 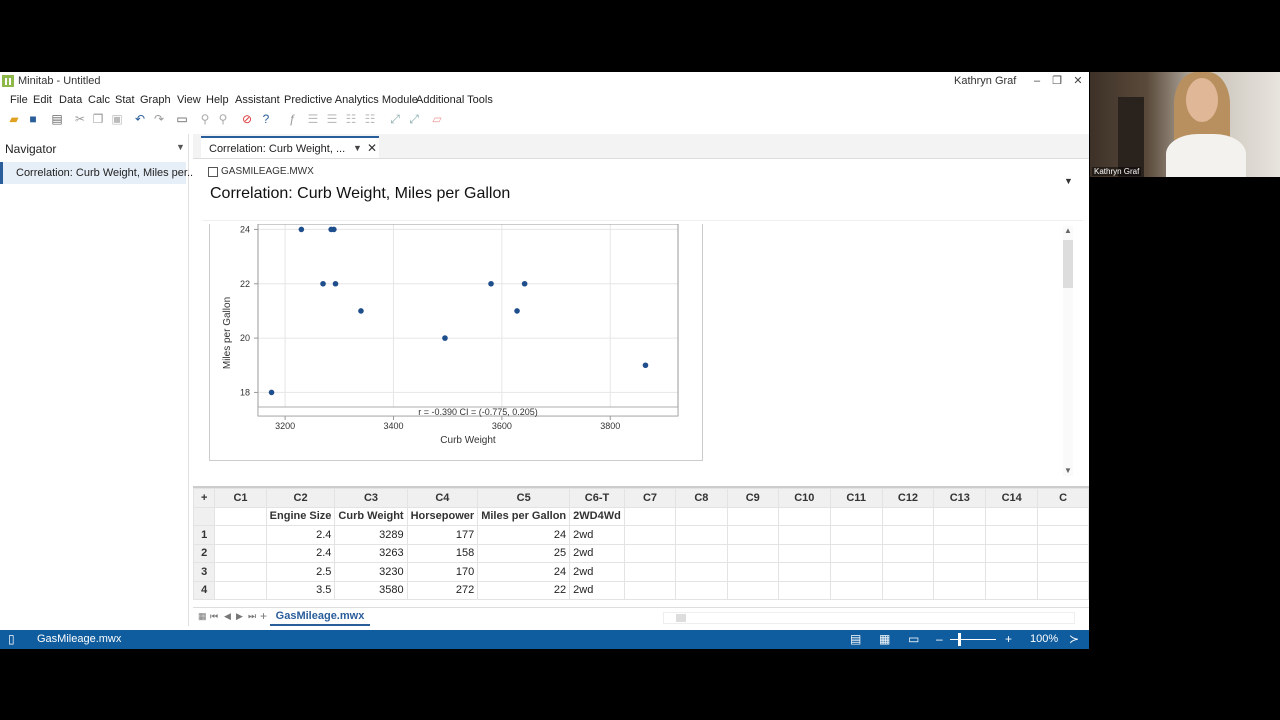 What do you see at coordinates (985, 81) in the screenshot?
I see `user-name: Kathryn Graf` at bounding box center [985, 81].